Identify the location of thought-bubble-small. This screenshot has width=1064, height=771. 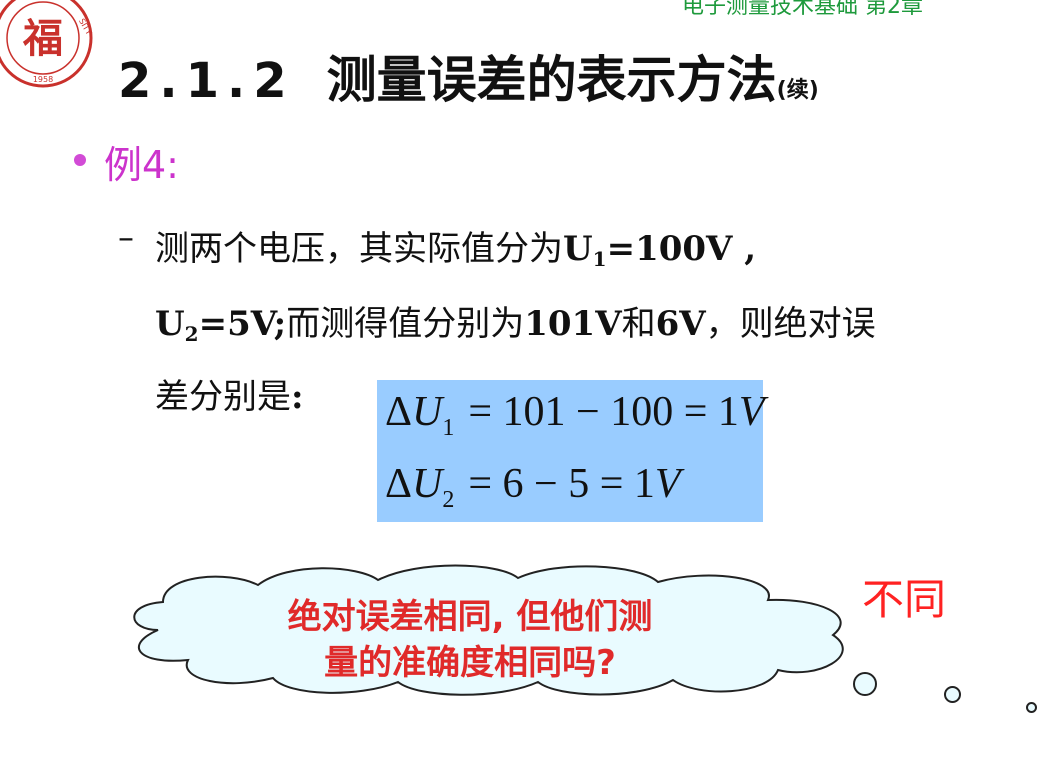
(1031, 707).